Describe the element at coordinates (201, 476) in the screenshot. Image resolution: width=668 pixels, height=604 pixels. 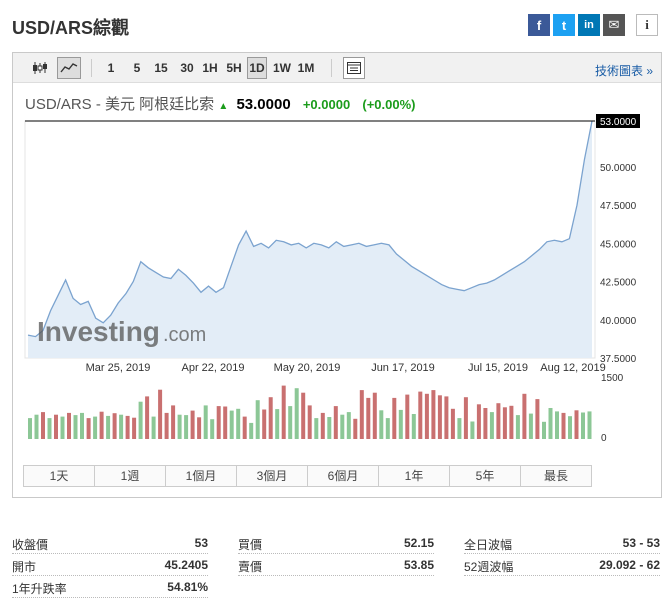
I see `range-tab-2: 1個月` at that location.